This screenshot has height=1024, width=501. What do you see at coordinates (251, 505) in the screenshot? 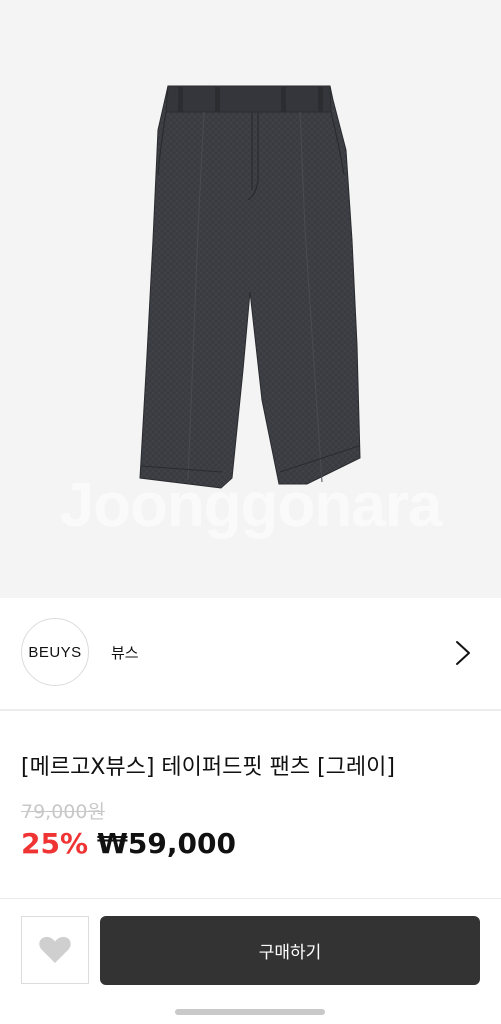
I see `watermark: Joonggonara` at bounding box center [251, 505].